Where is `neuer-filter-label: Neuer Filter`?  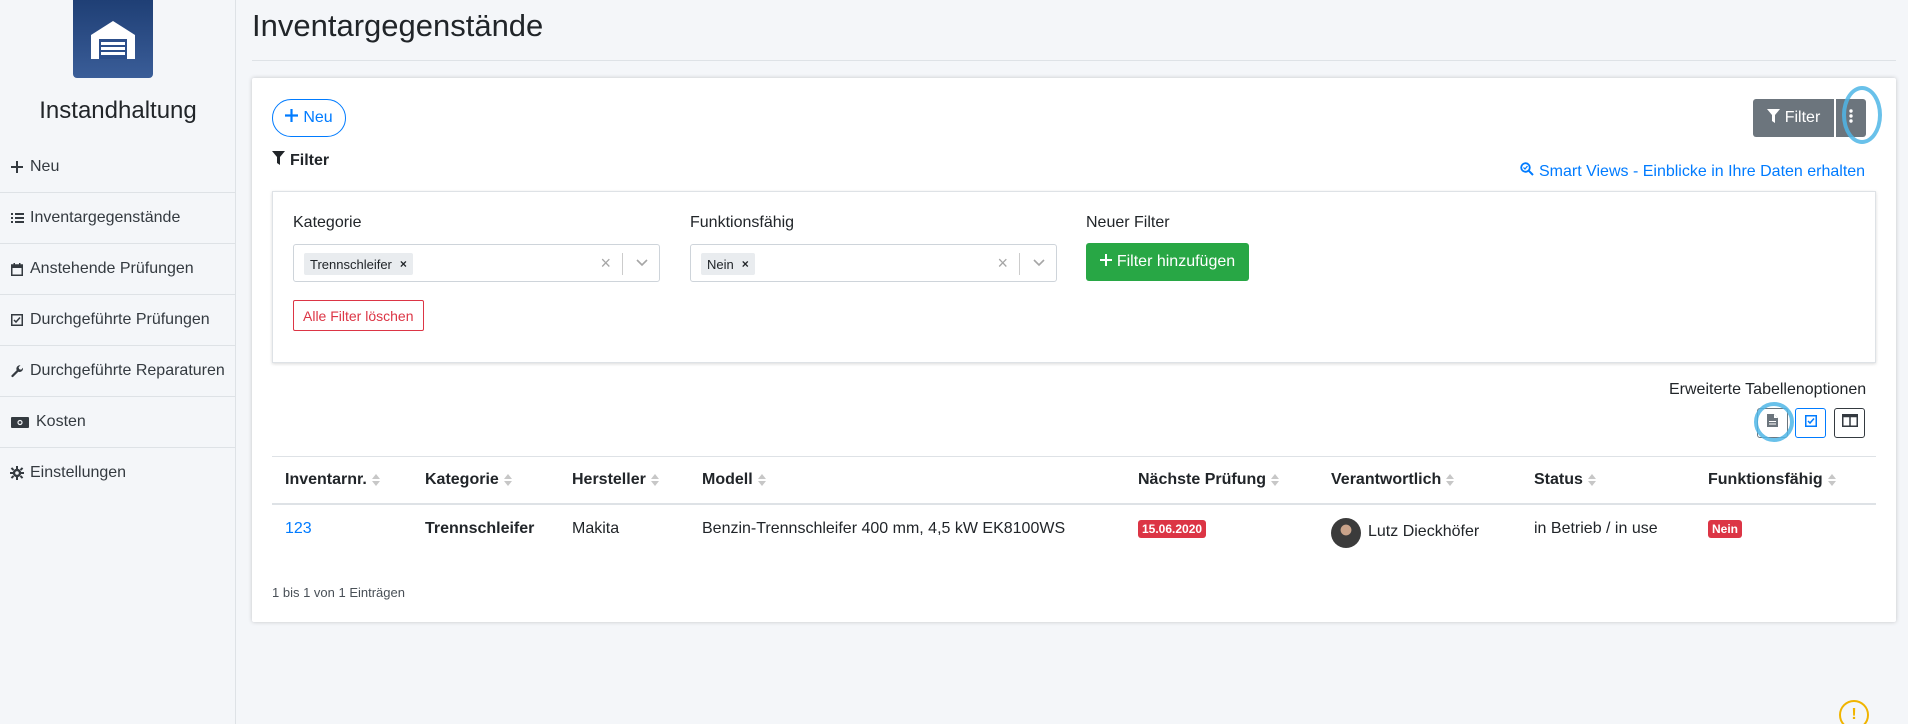 neuer-filter-label: Neuer Filter is located at coordinates (1128, 222).